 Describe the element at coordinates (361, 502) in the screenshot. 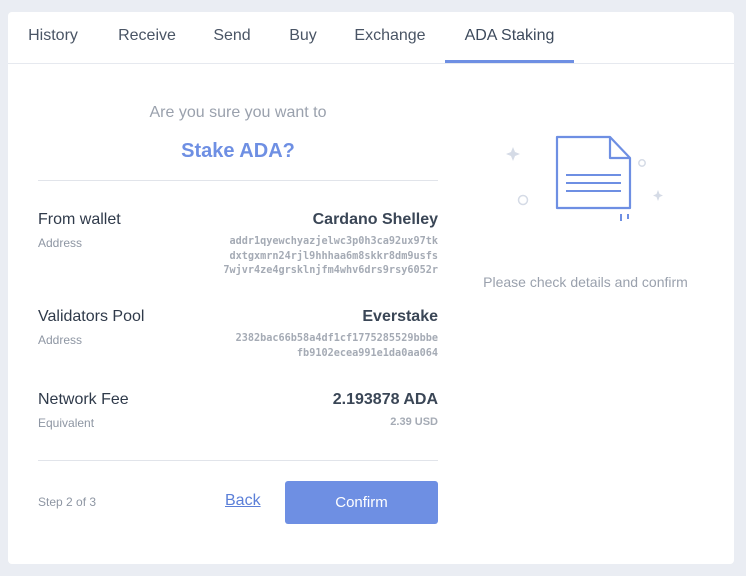

I see `confirm-button: Confirm` at that location.